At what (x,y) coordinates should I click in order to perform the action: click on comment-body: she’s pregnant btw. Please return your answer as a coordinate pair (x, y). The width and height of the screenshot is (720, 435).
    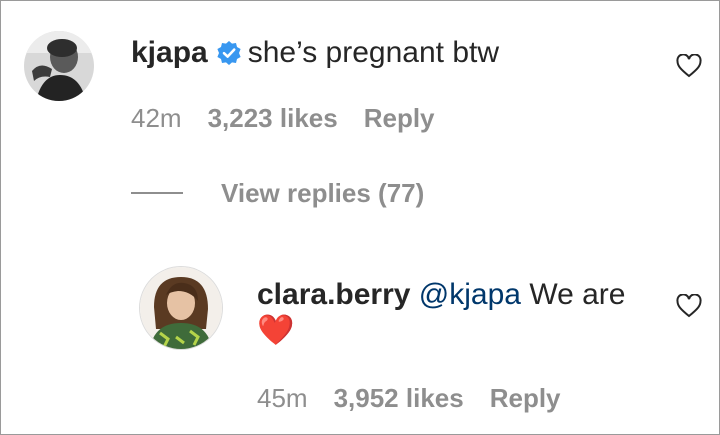
    Looking at the image, I should click on (373, 52).